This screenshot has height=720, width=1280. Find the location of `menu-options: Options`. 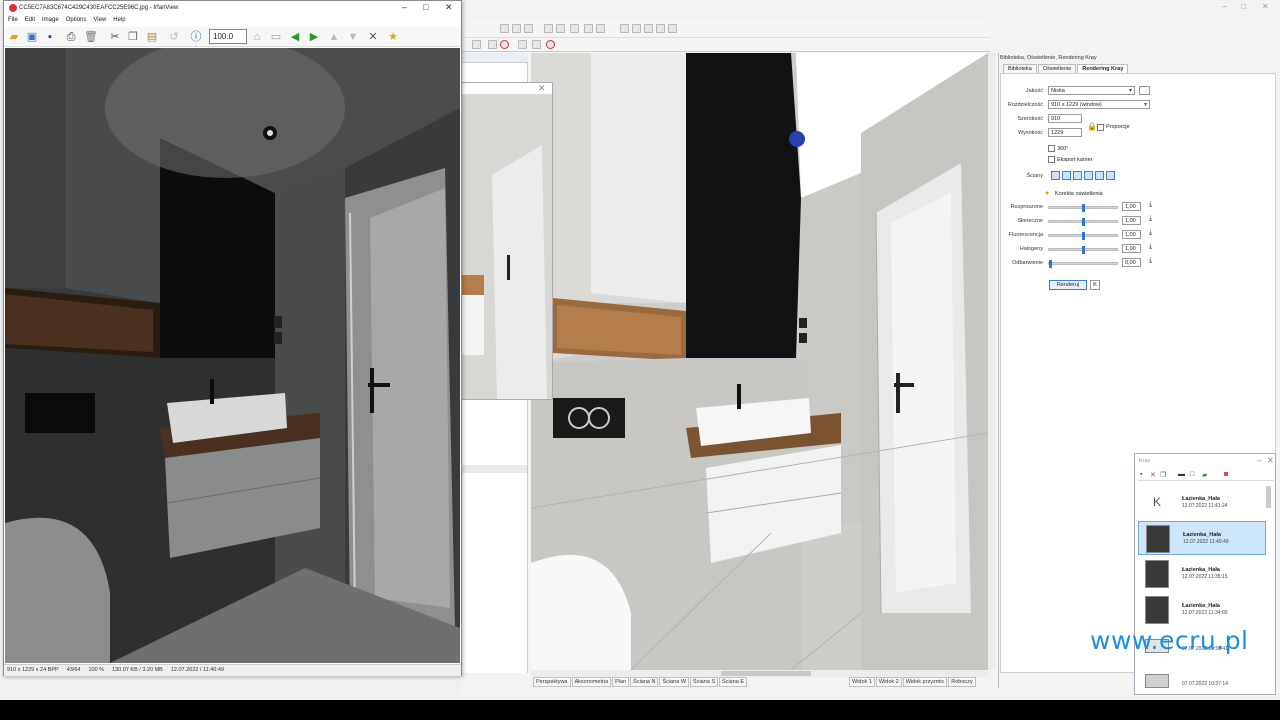

menu-options: Options is located at coordinates (76, 20).